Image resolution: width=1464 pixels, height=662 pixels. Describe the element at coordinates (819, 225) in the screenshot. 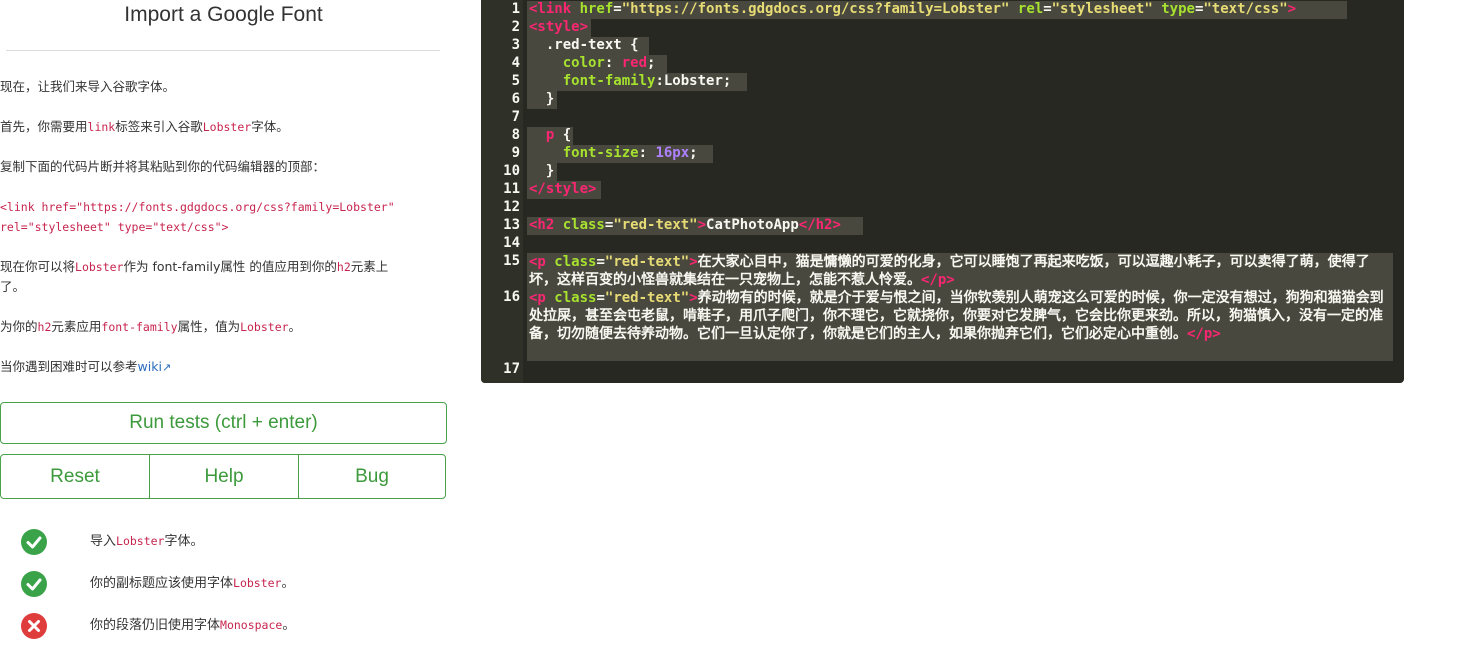

I see `code-token: </h2>` at that location.